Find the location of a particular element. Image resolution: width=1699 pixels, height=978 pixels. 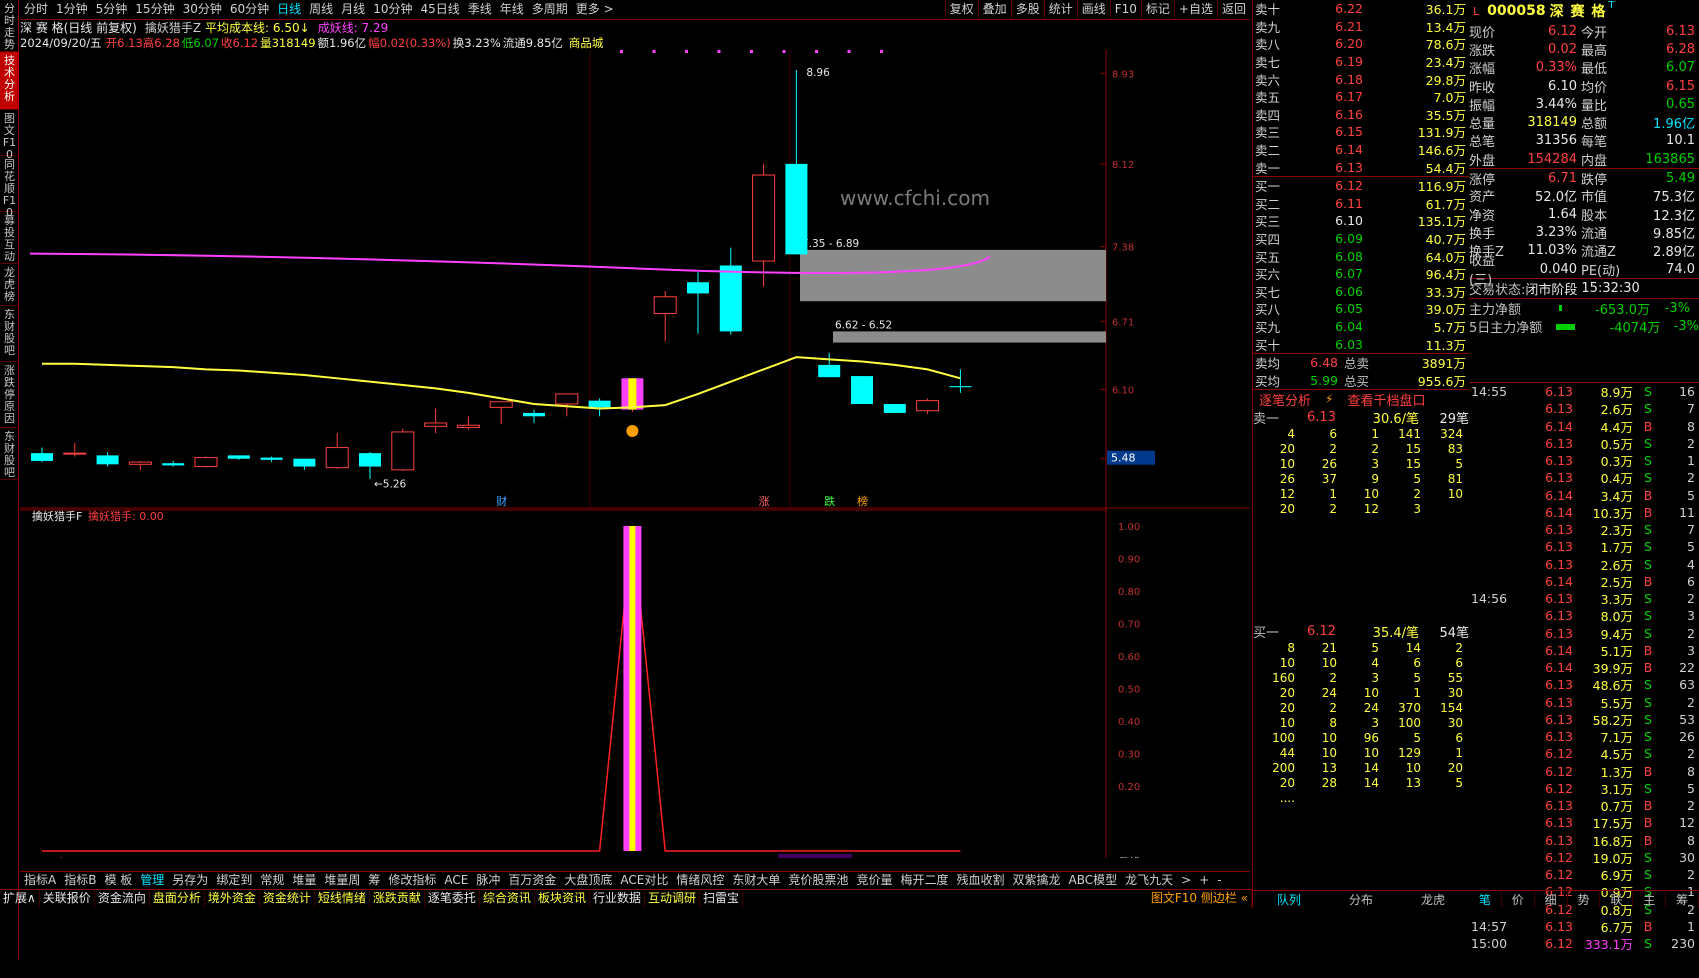

indicator-tab-18: 竞价股票池 is located at coordinates (818, 880).